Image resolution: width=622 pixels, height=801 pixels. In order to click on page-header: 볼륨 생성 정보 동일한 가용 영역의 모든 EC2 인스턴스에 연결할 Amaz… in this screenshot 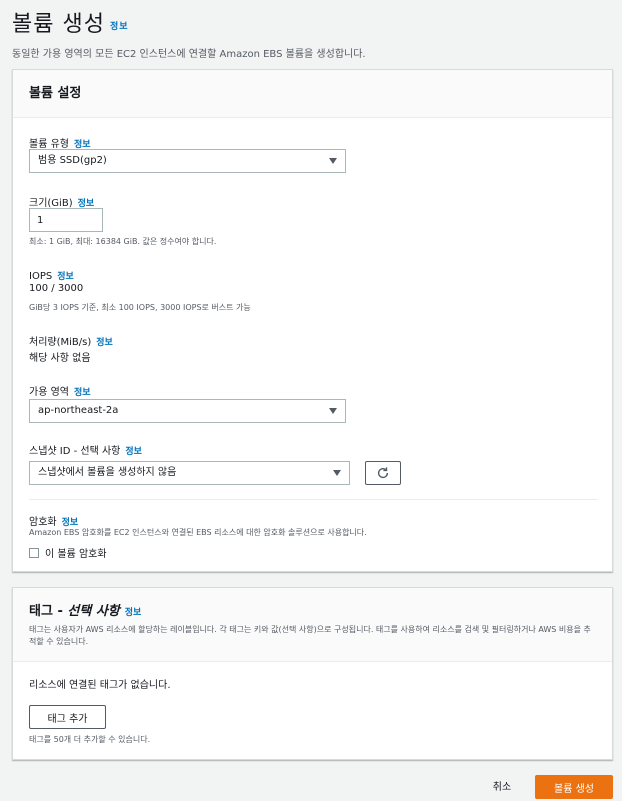, I will do `click(189, 33)`.